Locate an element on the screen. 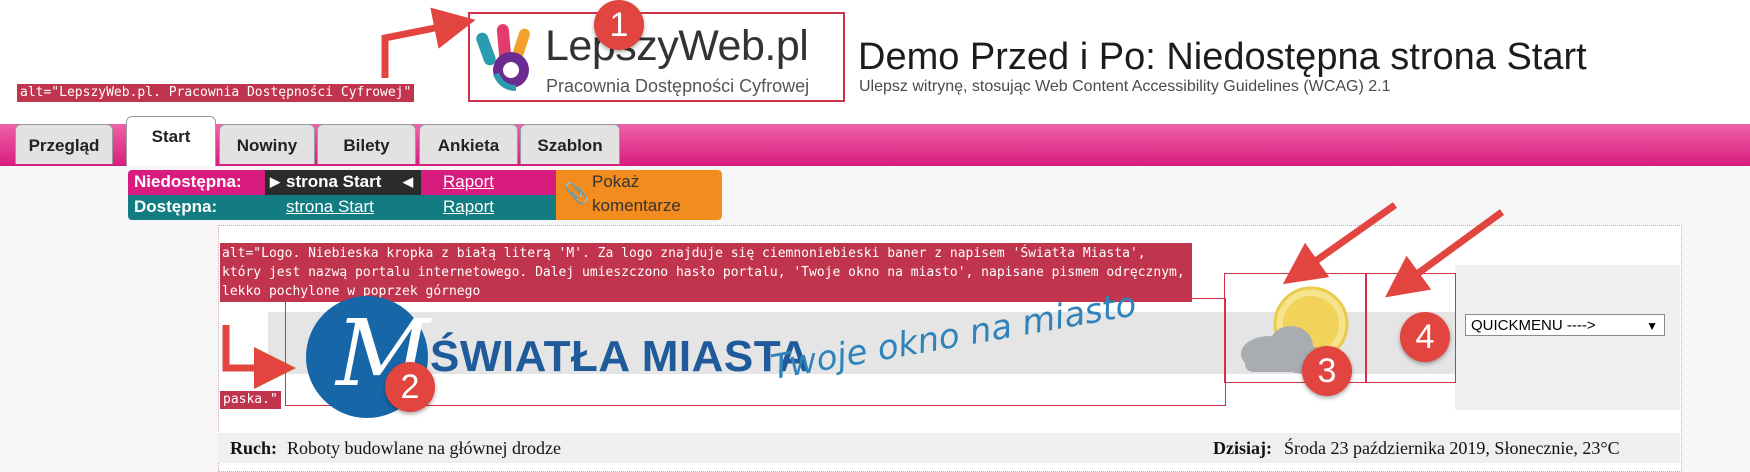  inaccessible-report-link: Raport is located at coordinates (468, 182).